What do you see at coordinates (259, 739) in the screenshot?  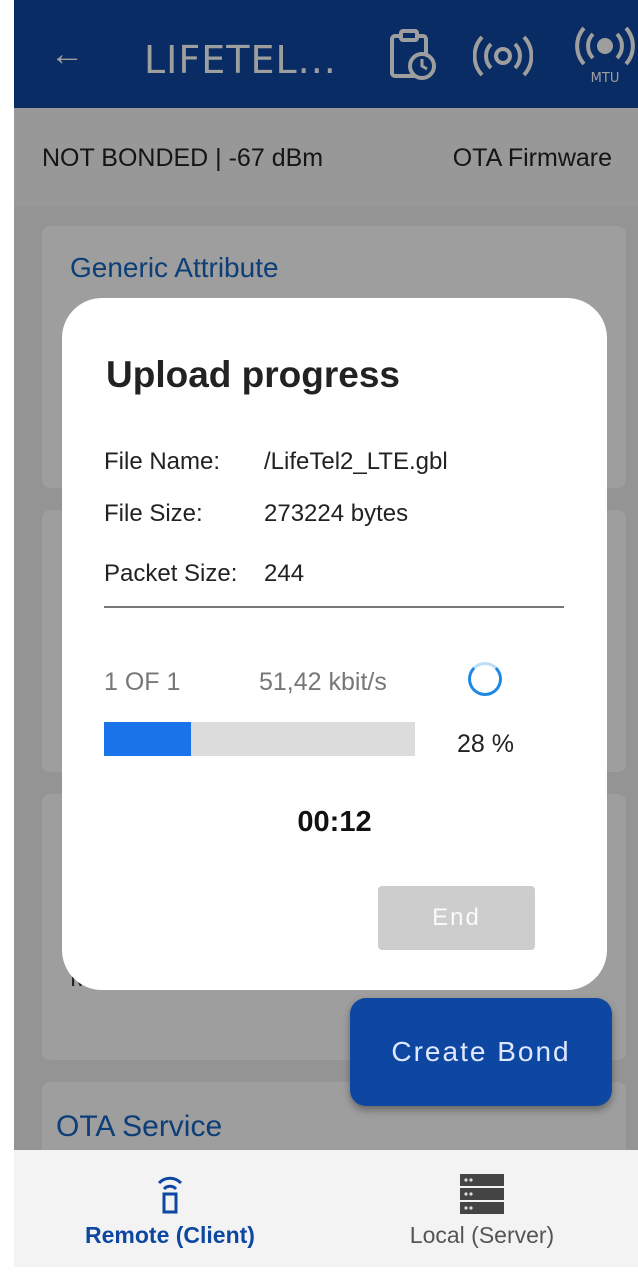 I see `upload-progress-bar` at bounding box center [259, 739].